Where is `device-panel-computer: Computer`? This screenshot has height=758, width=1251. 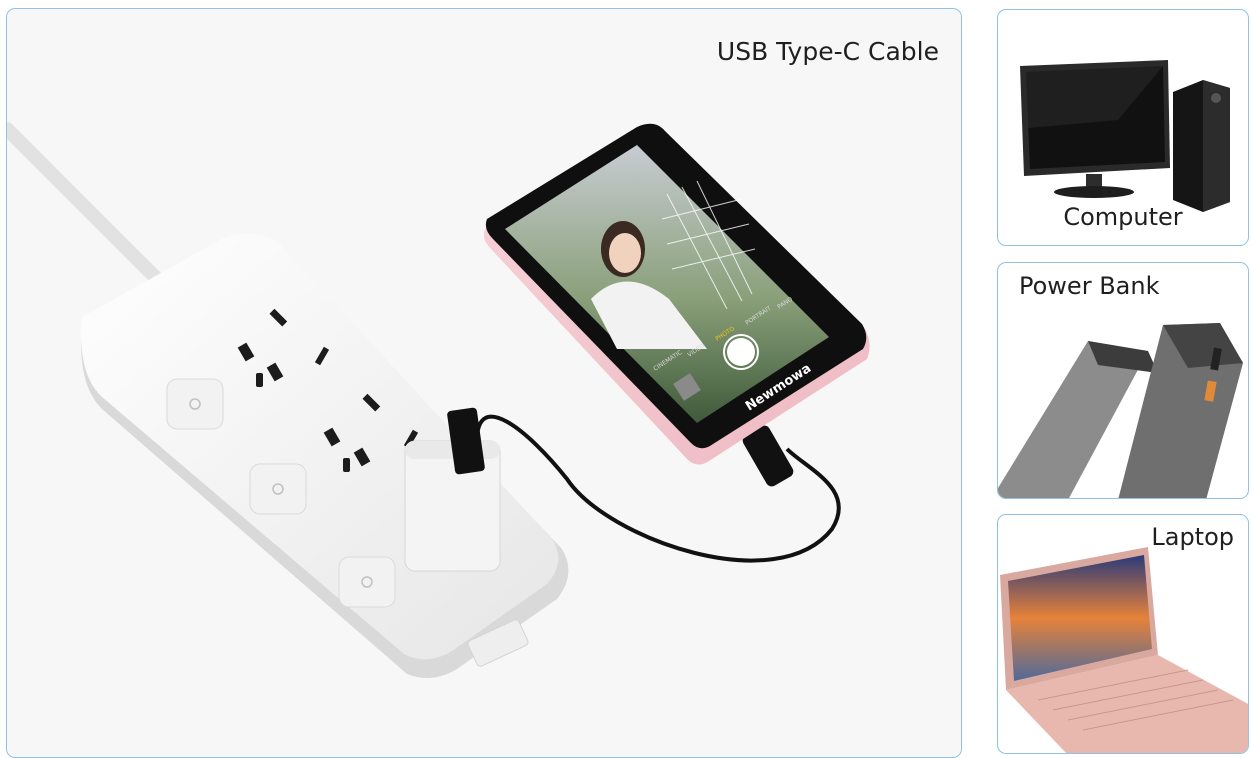 device-panel-computer: Computer is located at coordinates (1123, 127).